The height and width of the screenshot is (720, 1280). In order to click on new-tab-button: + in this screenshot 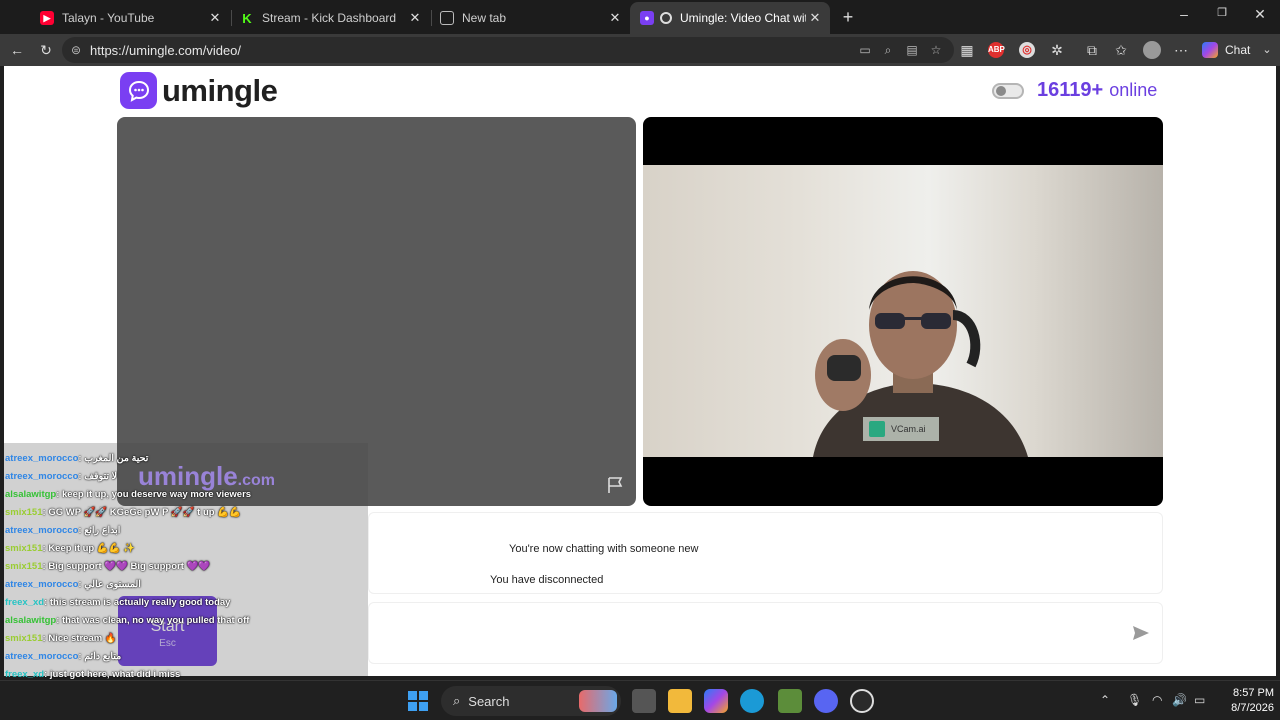, I will do `click(848, 17)`.